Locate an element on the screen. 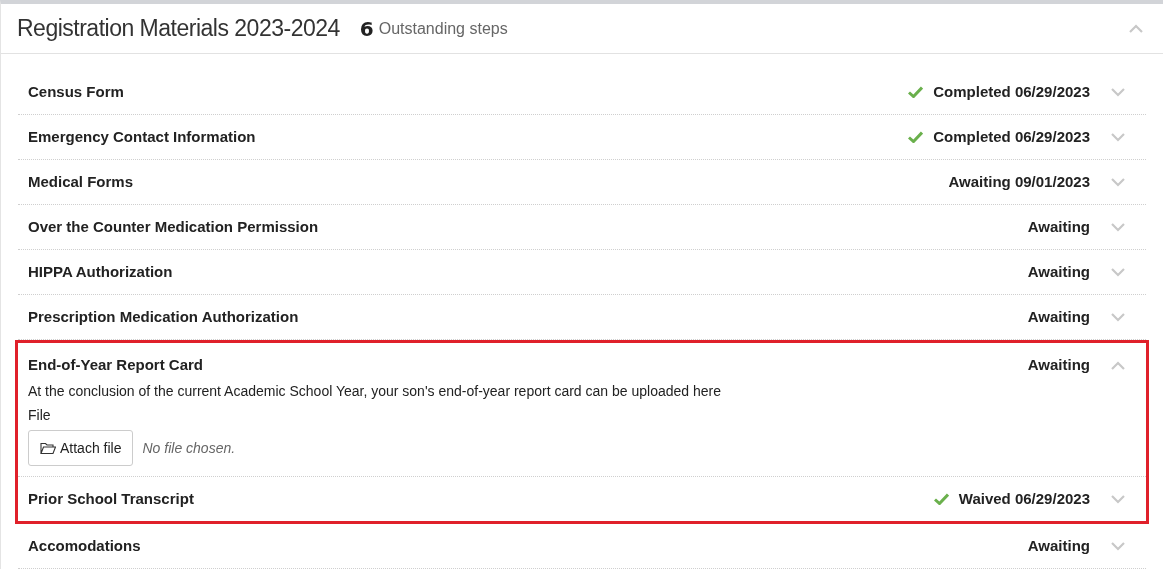 The width and height of the screenshot is (1163, 570). step-row: Over the Counter Medication Permission Awaiting is located at coordinates (582, 227).